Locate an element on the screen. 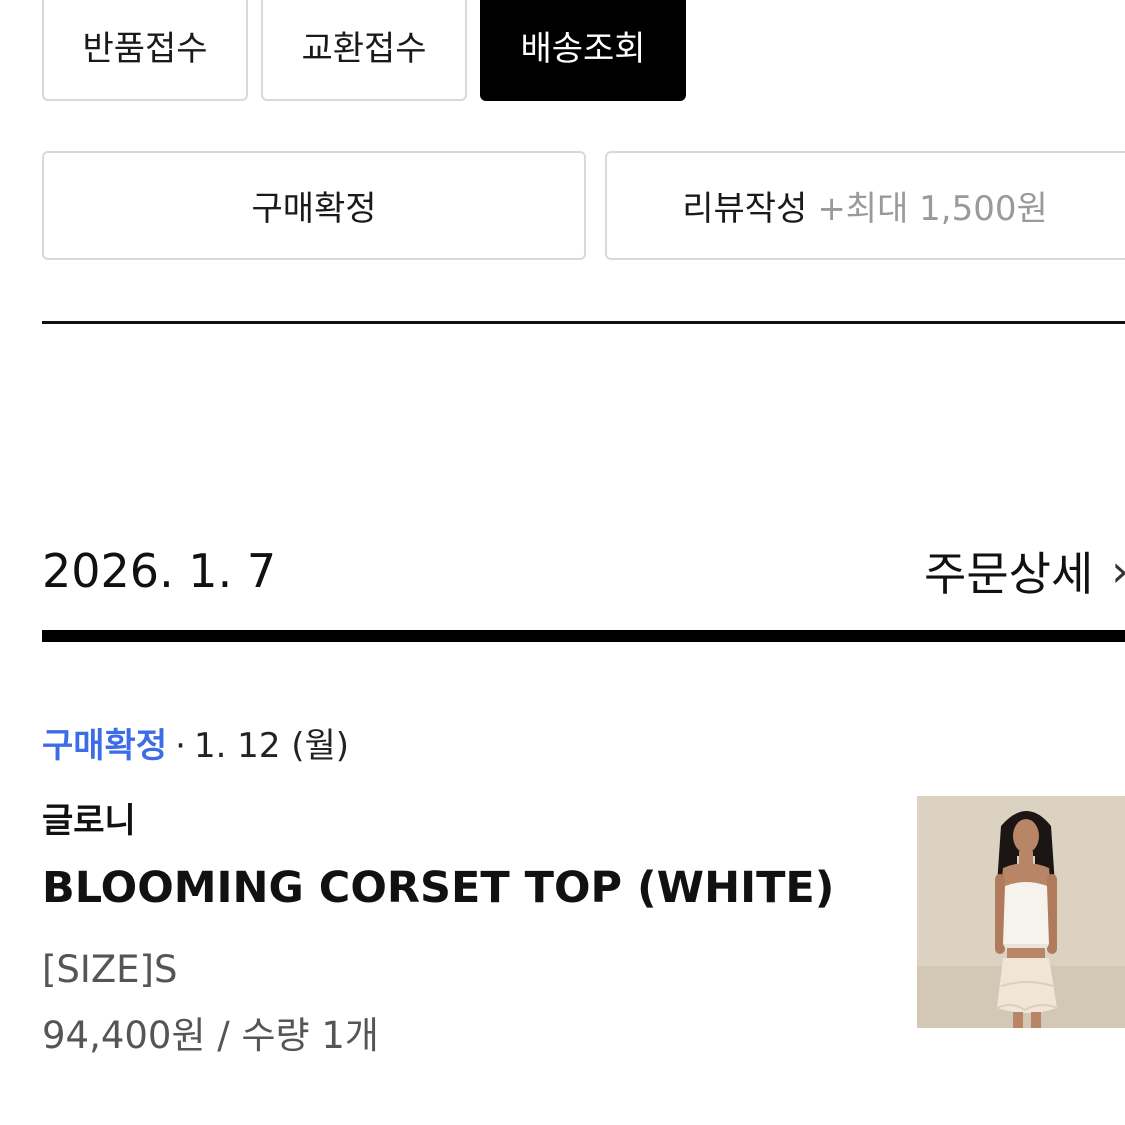 The height and width of the screenshot is (1125, 1125). delivery-tracking-button: 배송조회 is located at coordinates (583, 50).